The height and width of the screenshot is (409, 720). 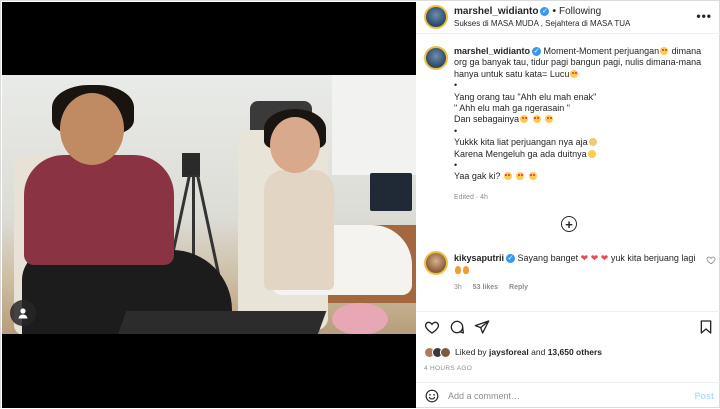 I want to click on caption-line-1: Moment-Moment perjuangan, so click(x=601, y=51).